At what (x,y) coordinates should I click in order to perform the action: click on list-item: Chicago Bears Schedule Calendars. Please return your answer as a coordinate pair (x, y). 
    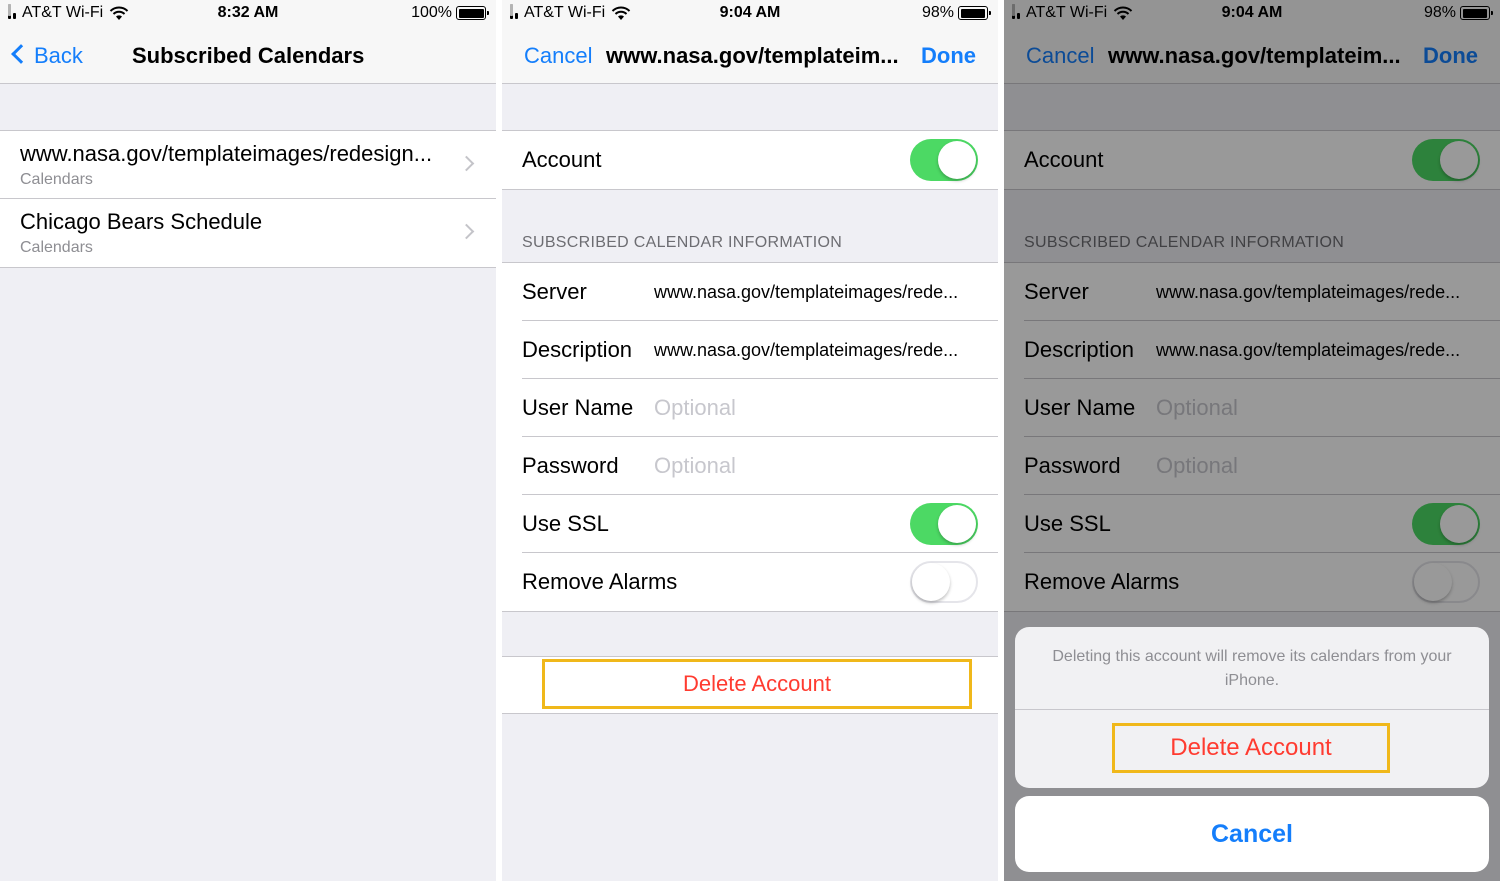
    Looking at the image, I should click on (248, 233).